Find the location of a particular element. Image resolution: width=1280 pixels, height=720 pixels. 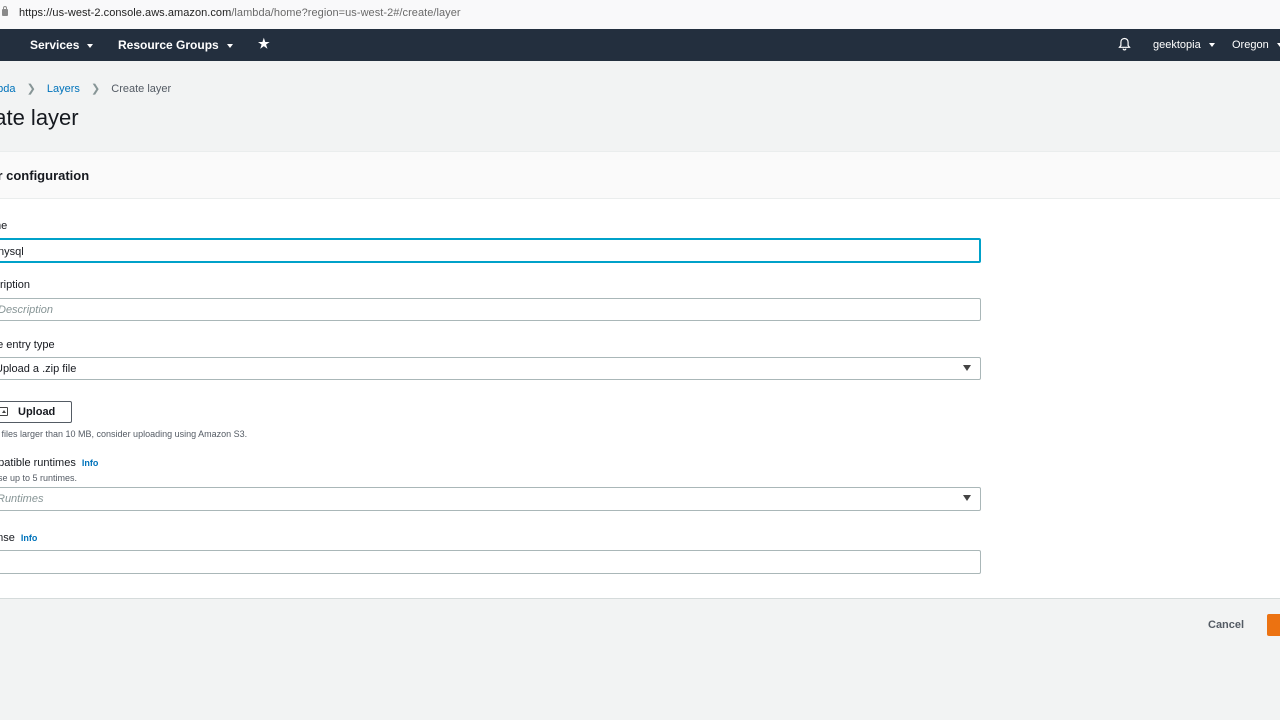

pin-icon: ★ is located at coordinates (264, 44).